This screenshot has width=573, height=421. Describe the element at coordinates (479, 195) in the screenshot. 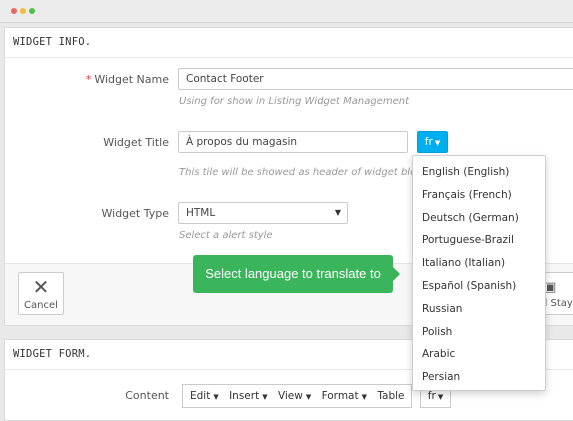

I see `language-option-french: Français (French)` at that location.